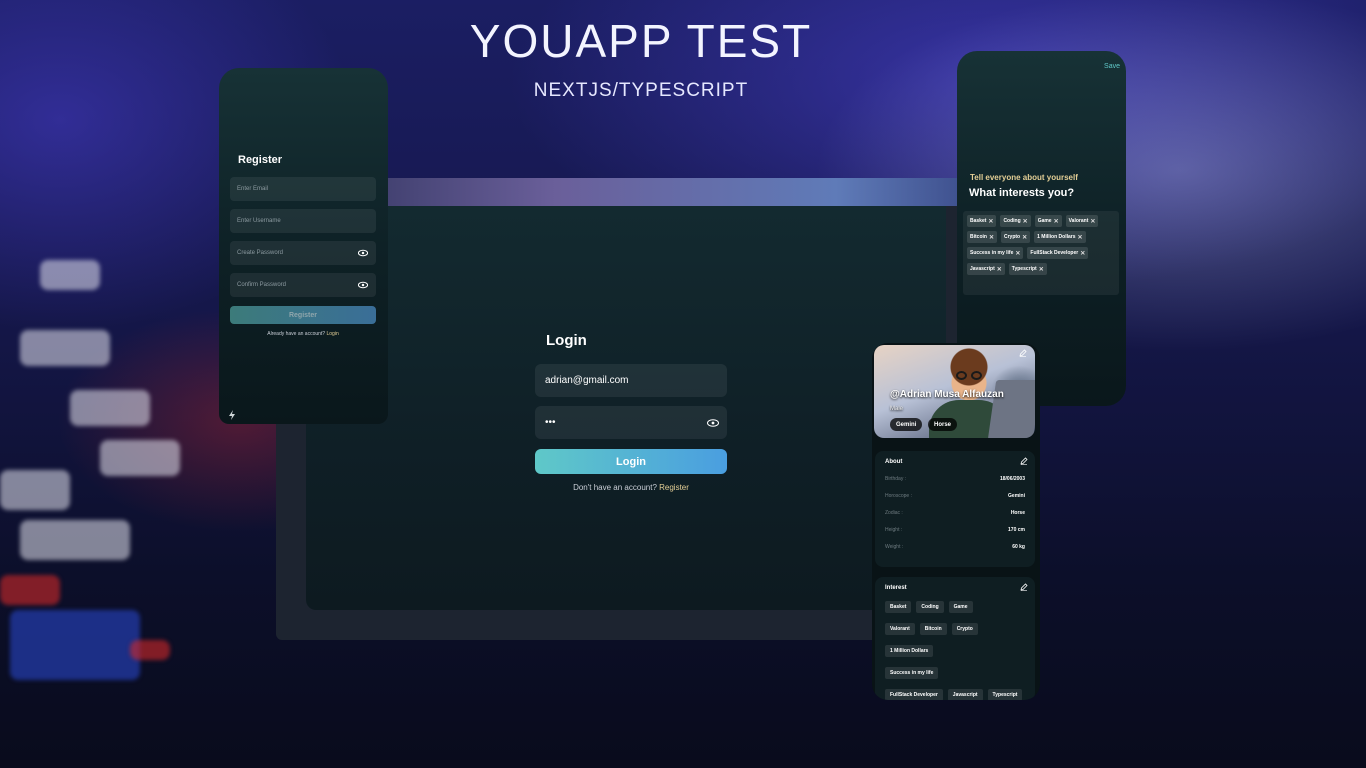 The width and height of the screenshot is (1366, 768). What do you see at coordinates (1012, 237) in the screenshot?
I see `interest-chip-label: Crypto` at bounding box center [1012, 237].